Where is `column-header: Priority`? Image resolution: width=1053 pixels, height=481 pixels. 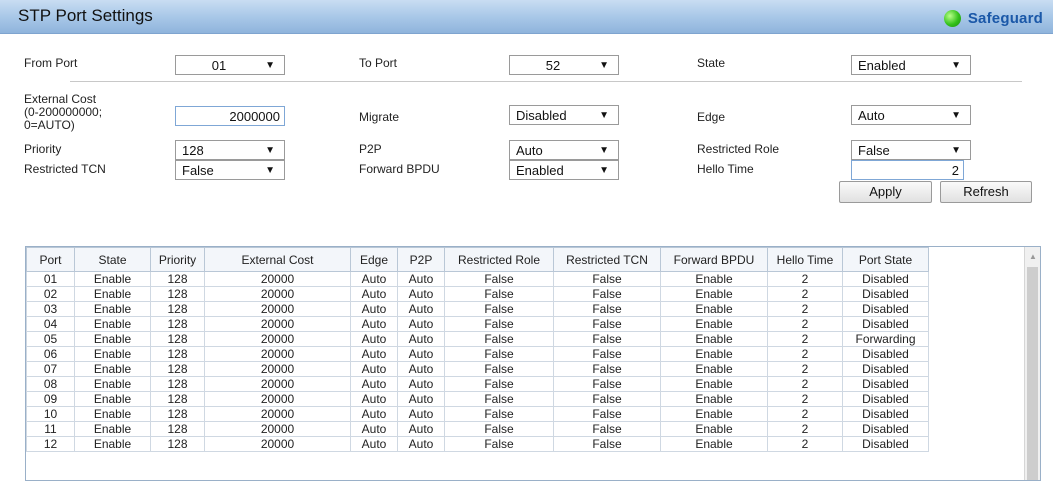
column-header: Priority is located at coordinates (177, 259).